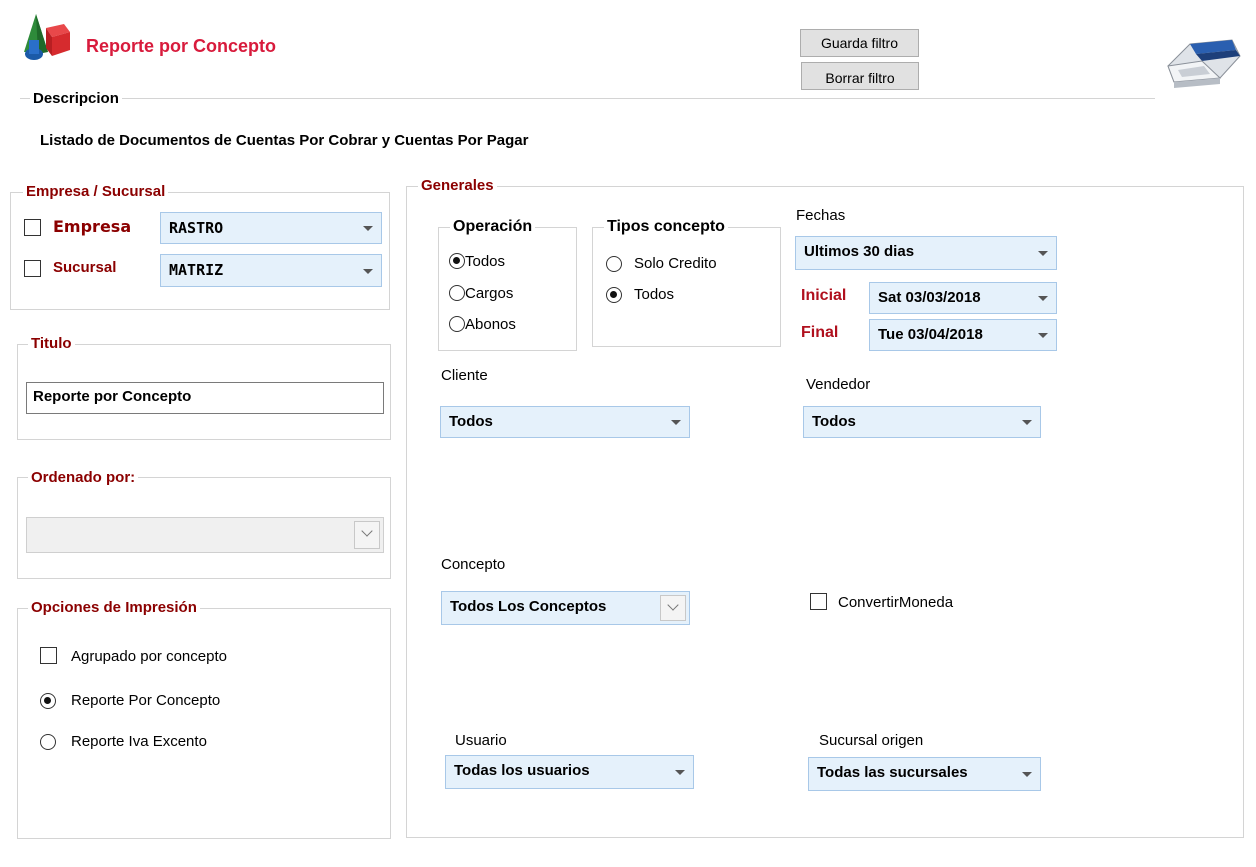 The width and height of the screenshot is (1256, 867). What do you see at coordinates (196, 228) in the screenshot?
I see `empresa-value: RASTRO` at bounding box center [196, 228].